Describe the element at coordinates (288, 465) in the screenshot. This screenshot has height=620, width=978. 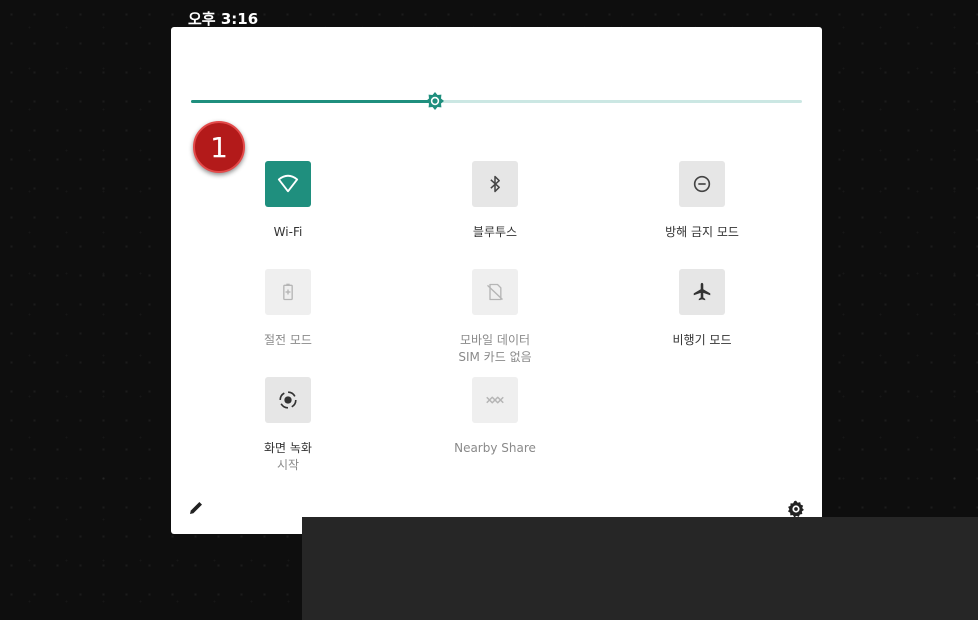
I see `screen-record-sublabel: 시작` at that location.